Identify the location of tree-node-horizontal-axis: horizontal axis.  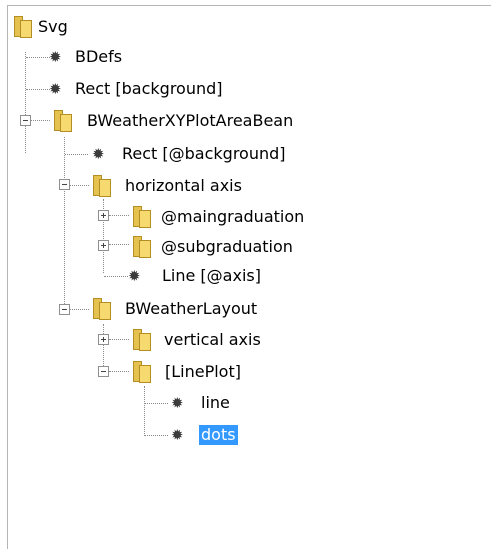
(189, 186).